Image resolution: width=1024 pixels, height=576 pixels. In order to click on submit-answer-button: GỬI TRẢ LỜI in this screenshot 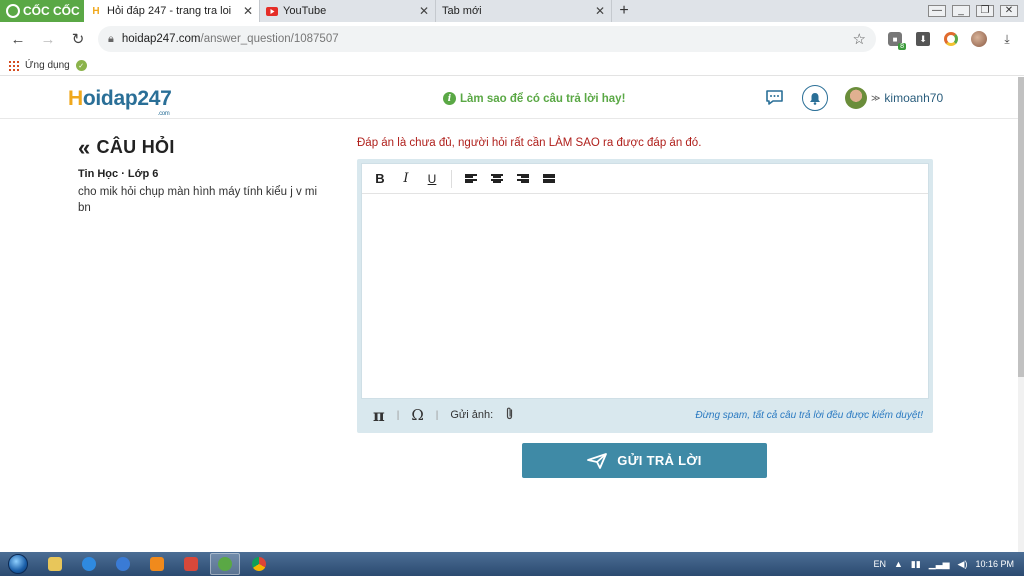, I will do `click(644, 460)`.